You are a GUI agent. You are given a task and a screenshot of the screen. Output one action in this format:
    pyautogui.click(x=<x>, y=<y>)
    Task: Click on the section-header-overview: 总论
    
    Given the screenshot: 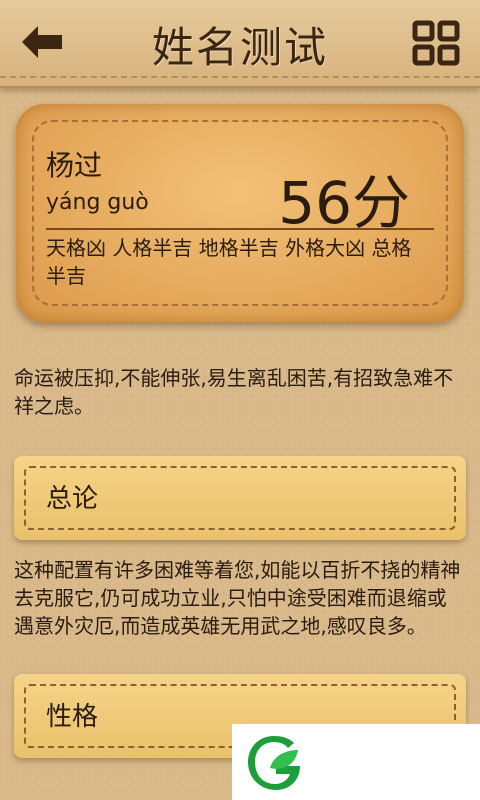 What is the action you would take?
    pyautogui.click(x=240, y=498)
    